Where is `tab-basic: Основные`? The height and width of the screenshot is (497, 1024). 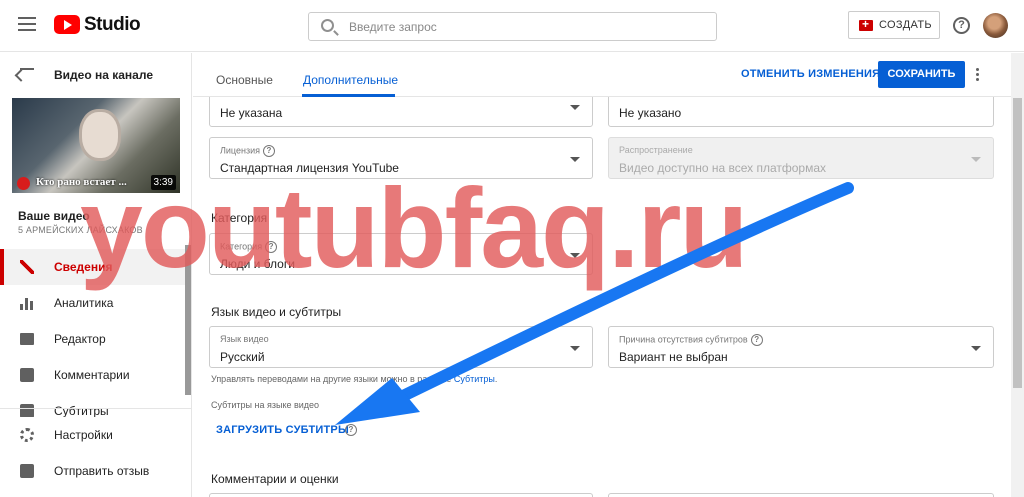 tab-basic: Основные is located at coordinates (244, 80).